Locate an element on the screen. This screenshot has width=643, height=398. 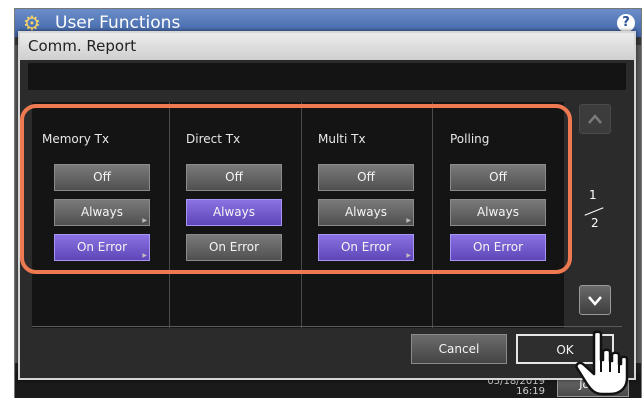
date-time: 05/18/2019 16:19 is located at coordinates (516, 387).